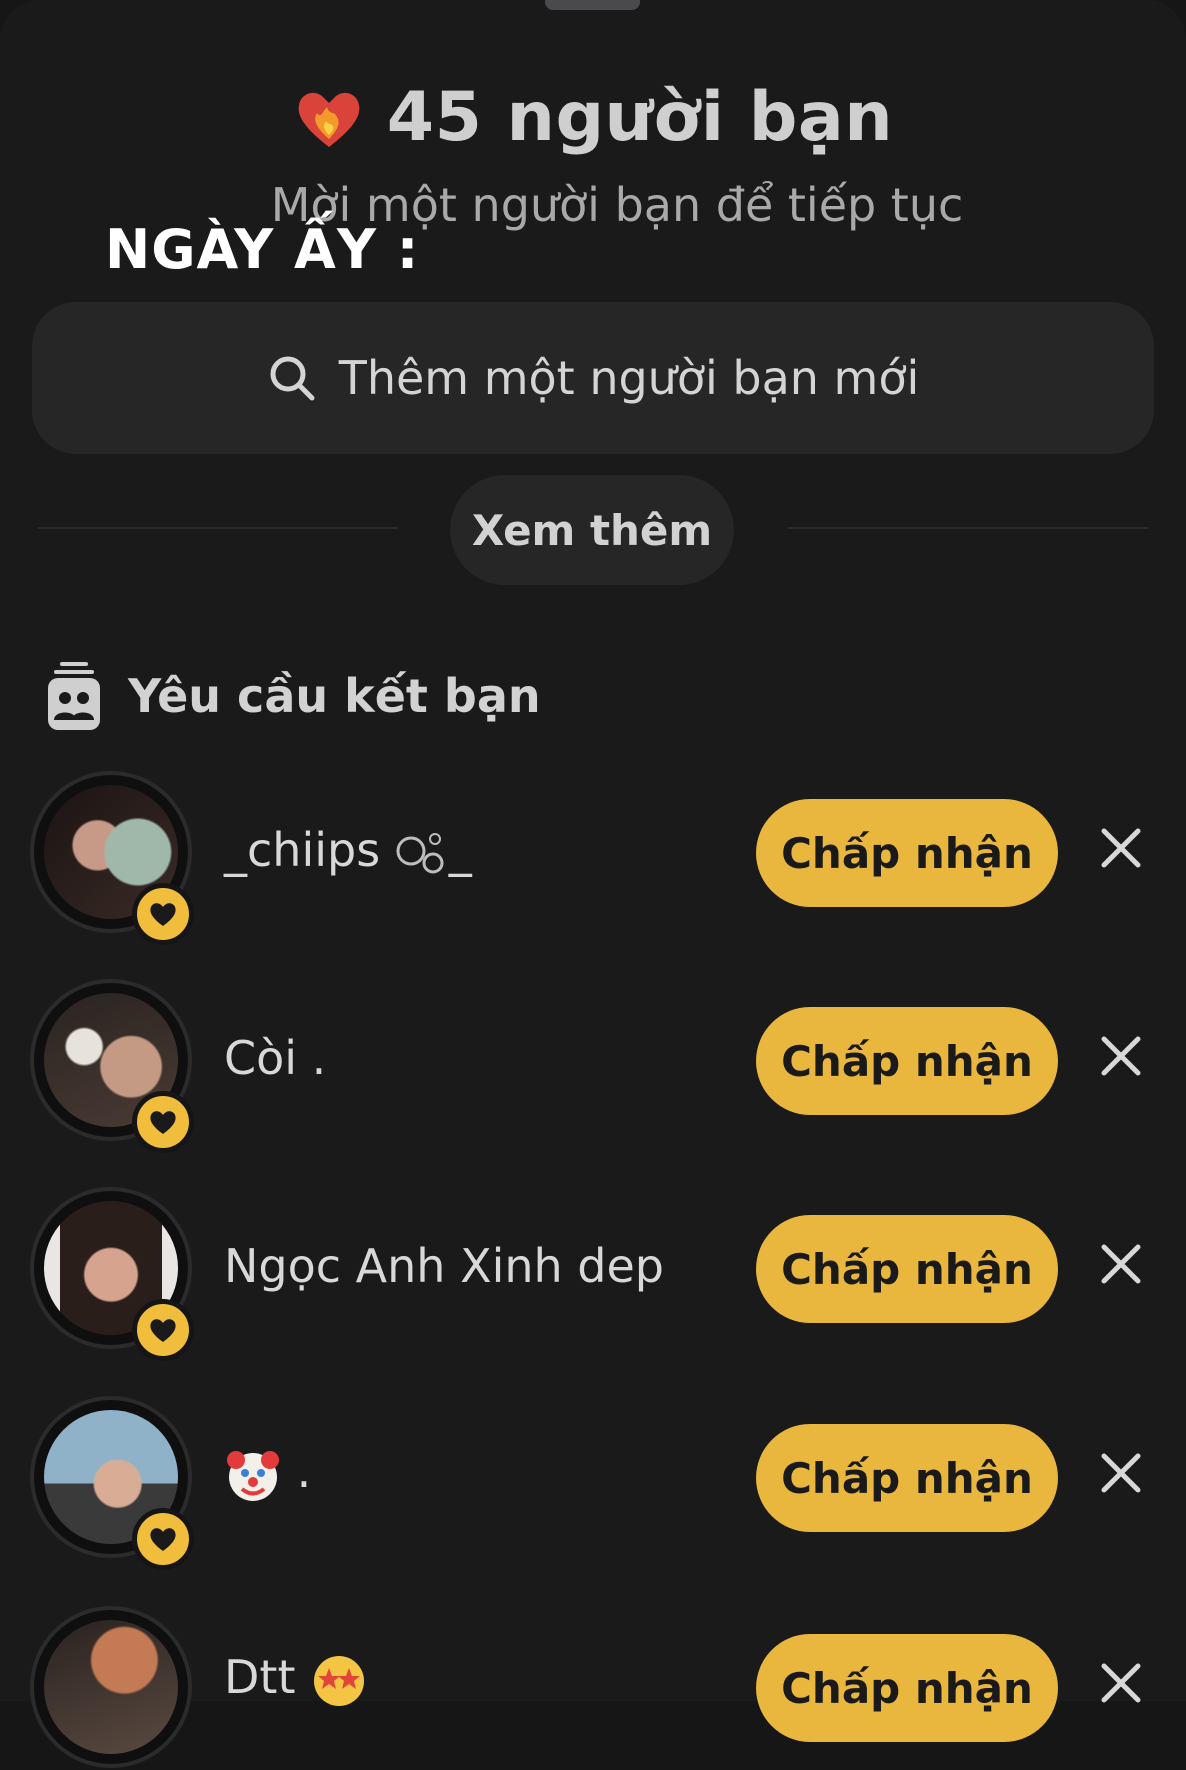  What do you see at coordinates (444, 1266) in the screenshot?
I see `request-name: Ngọc Anh Xinh dep` at bounding box center [444, 1266].